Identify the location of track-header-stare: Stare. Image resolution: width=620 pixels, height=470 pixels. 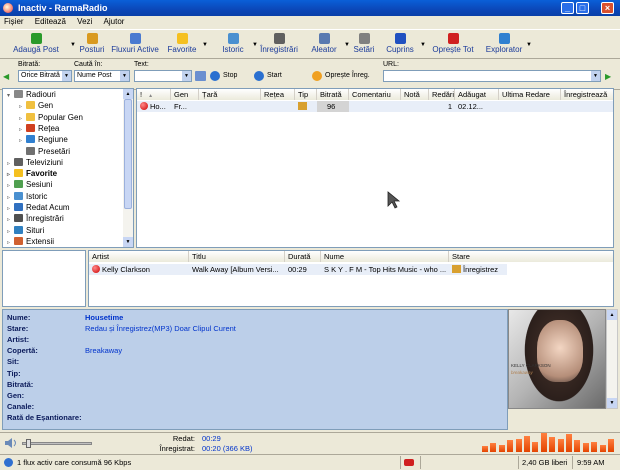
(531, 256).